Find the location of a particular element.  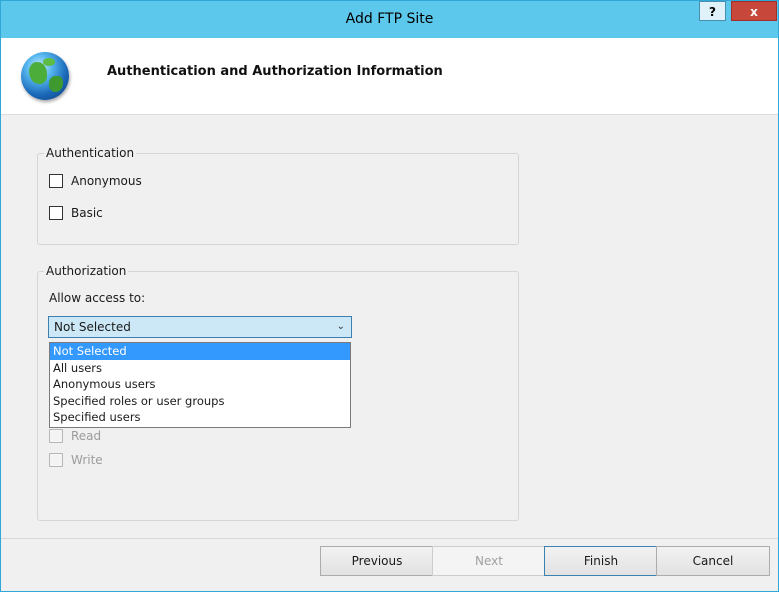

read-label: Read is located at coordinates (86, 436).